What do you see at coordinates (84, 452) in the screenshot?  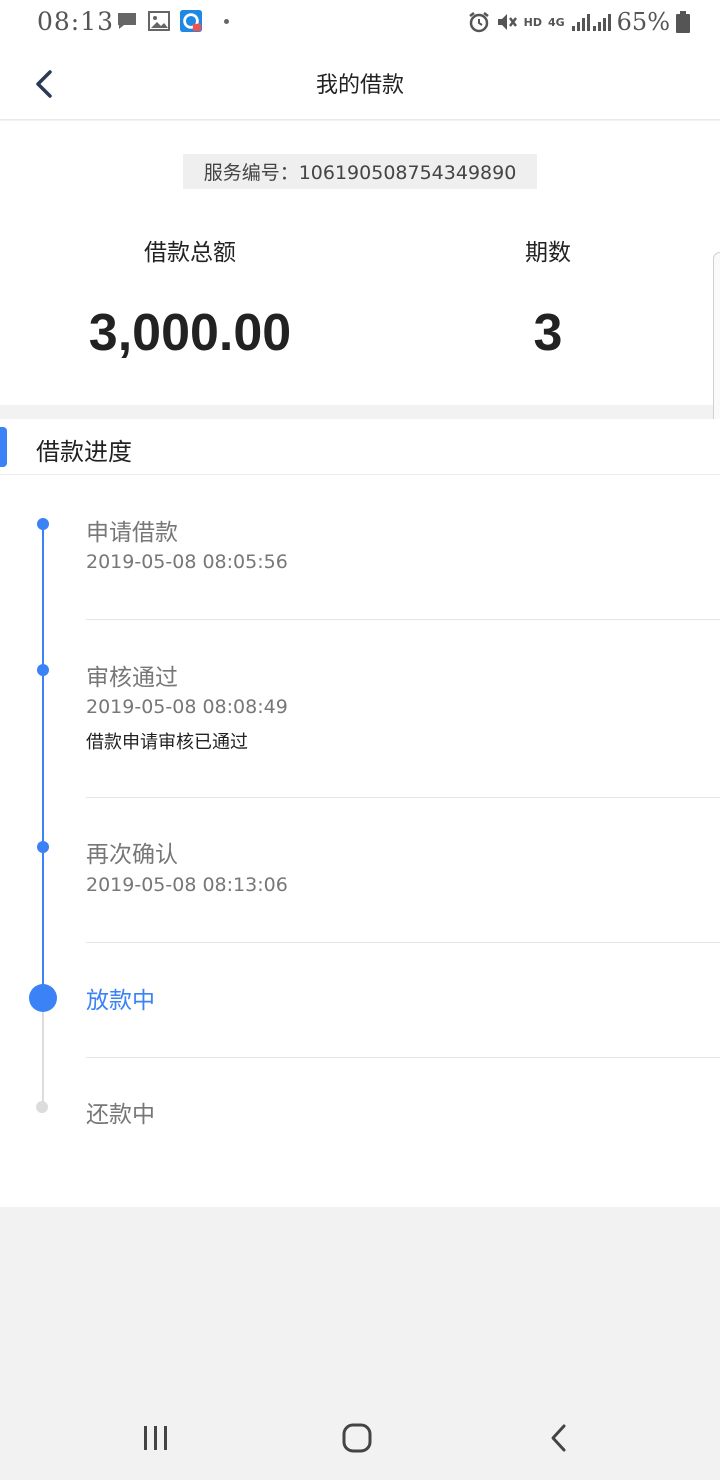 I see `progress-title: 借款进度` at bounding box center [84, 452].